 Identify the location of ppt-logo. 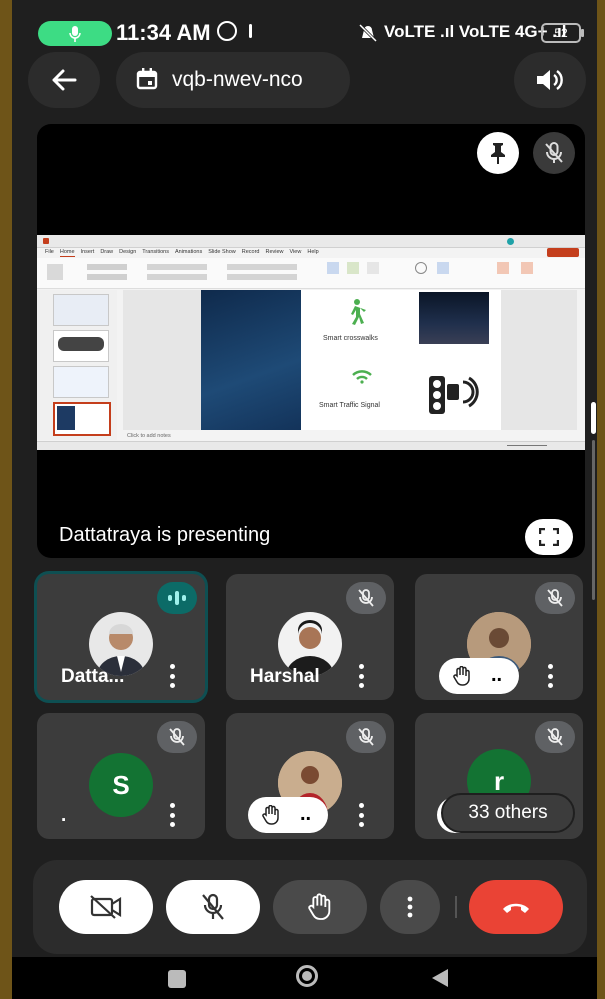
(46, 241).